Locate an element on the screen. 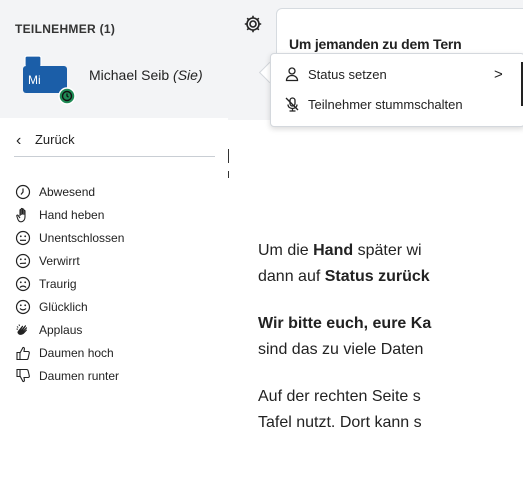 The width and height of the screenshot is (523, 480). status-item-label: Applaus is located at coordinates (61, 330).